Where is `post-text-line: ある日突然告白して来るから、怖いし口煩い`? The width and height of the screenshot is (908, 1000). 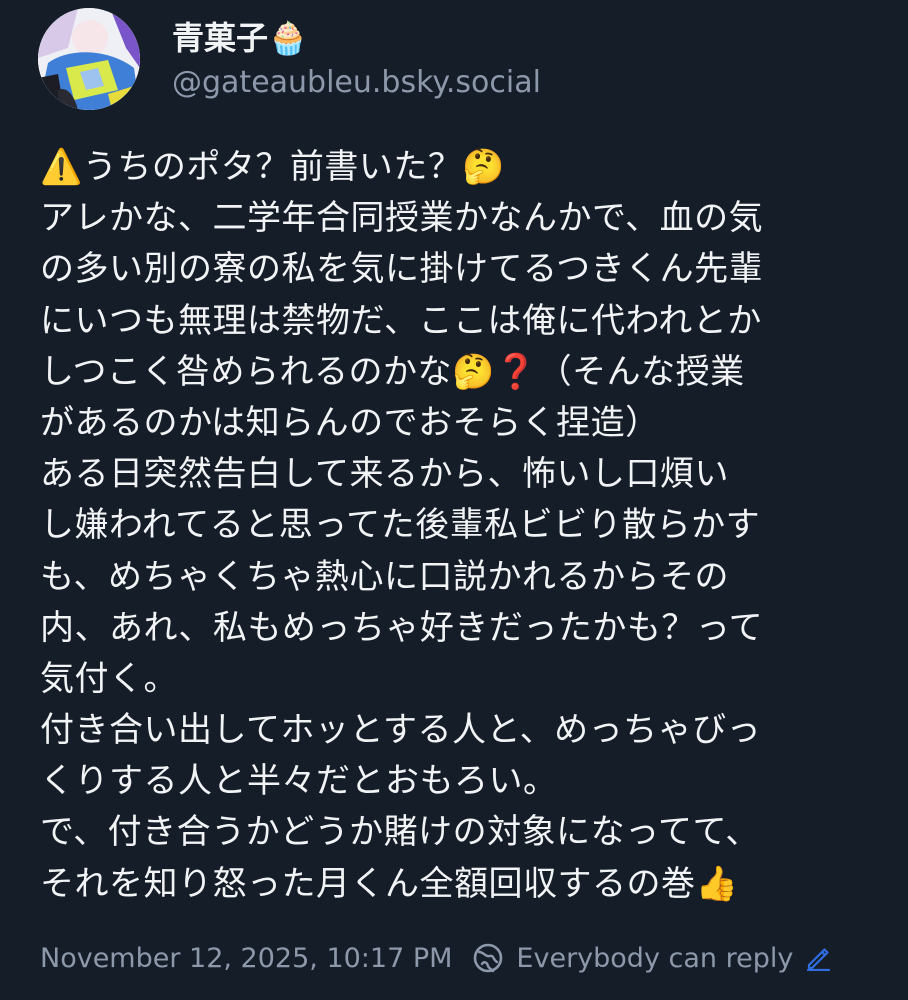 post-text-line: ある日突然告白して来るから、怖いし口煩い is located at coordinates (384, 474).